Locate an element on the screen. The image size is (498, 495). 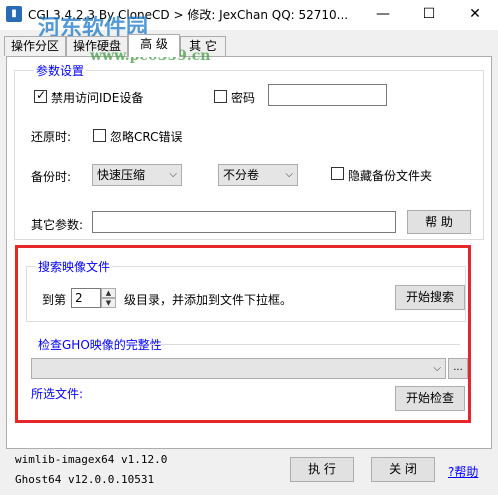
compress-select-value: 快速压缩 is located at coordinates (121, 175).